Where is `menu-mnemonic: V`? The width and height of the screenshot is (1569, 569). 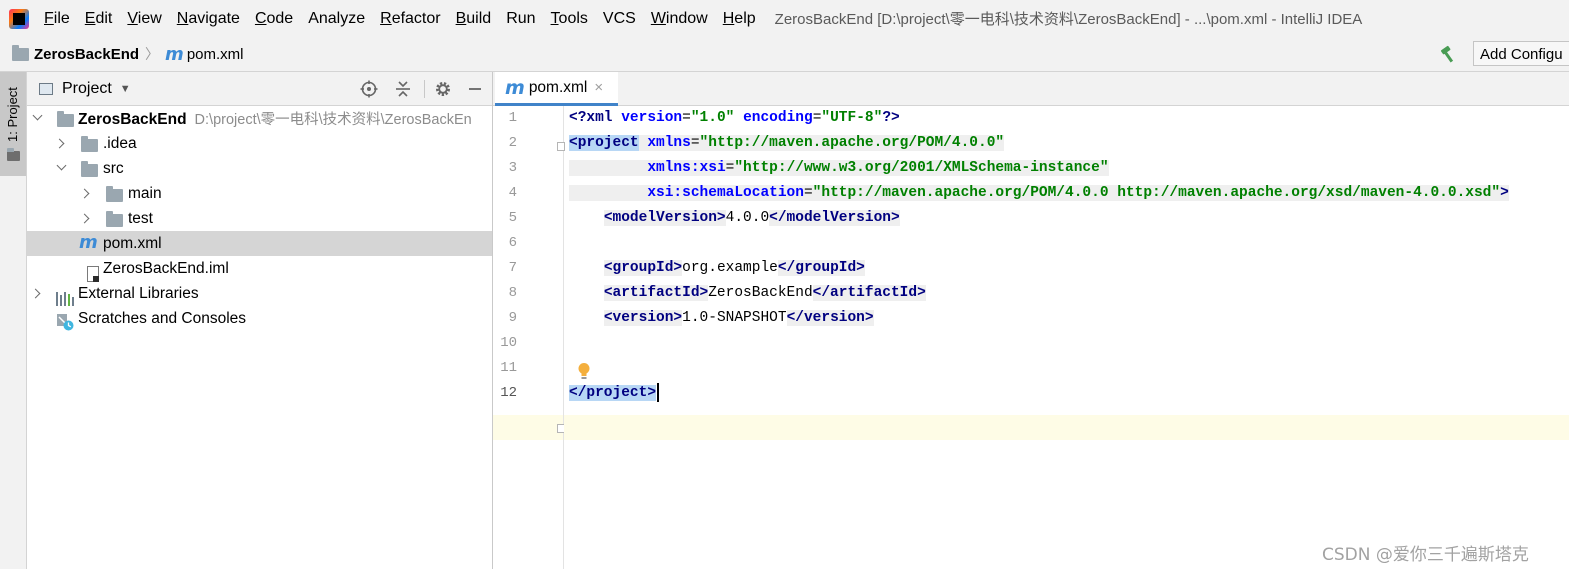
menu-mnemonic: V is located at coordinates (132, 18).